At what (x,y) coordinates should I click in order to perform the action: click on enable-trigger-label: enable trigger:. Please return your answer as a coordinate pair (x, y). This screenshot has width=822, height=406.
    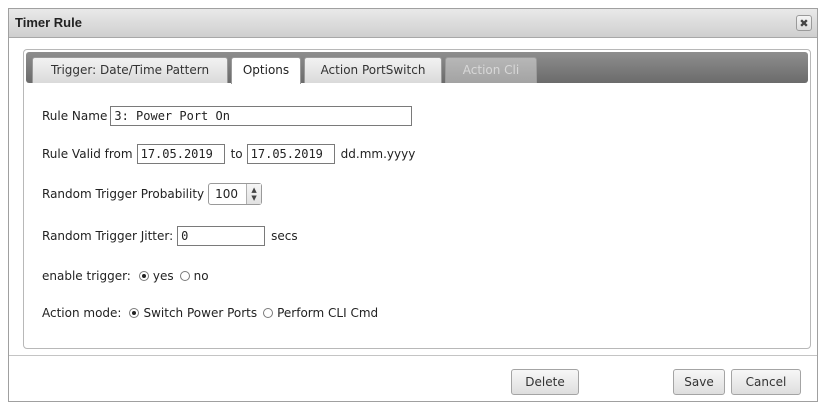
    Looking at the image, I should click on (86, 276).